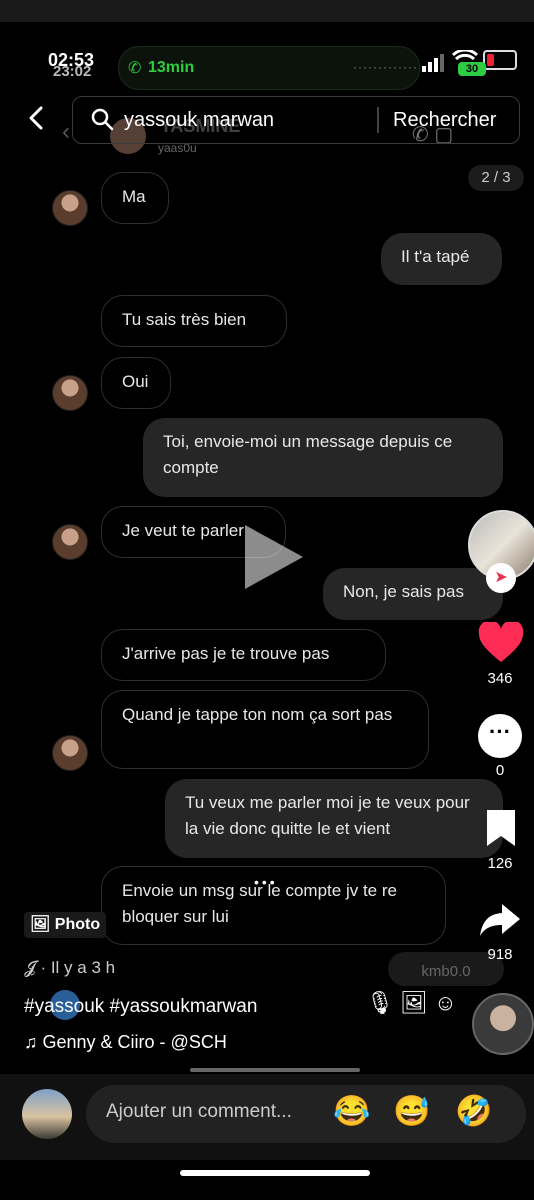 The image size is (534, 1200). What do you see at coordinates (433, 63) in the screenshot?
I see `signal-icon` at bounding box center [433, 63].